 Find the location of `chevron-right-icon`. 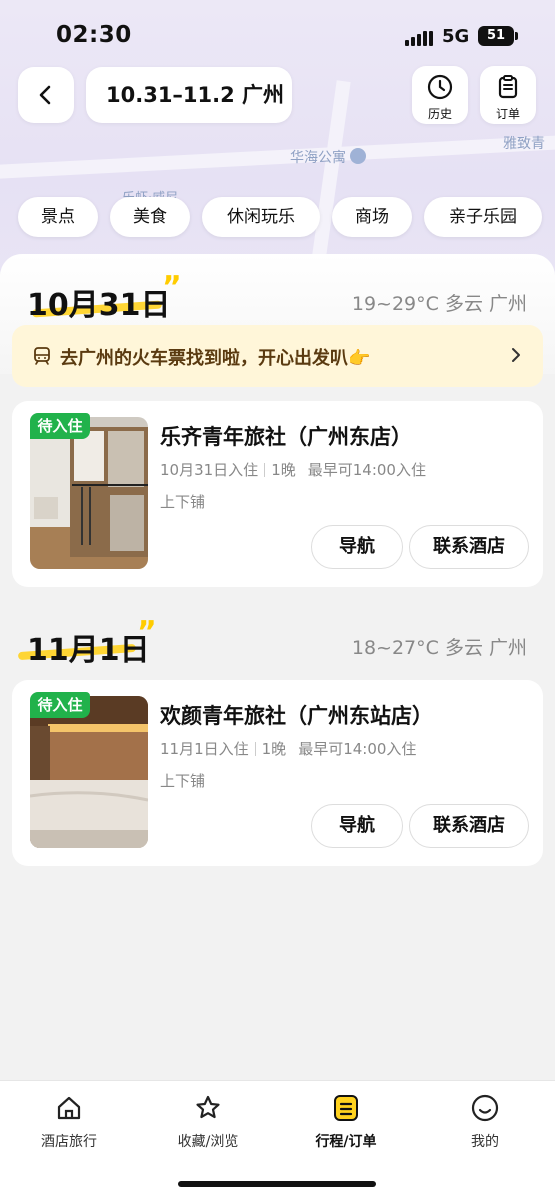

chevron-right-icon is located at coordinates (516, 355).